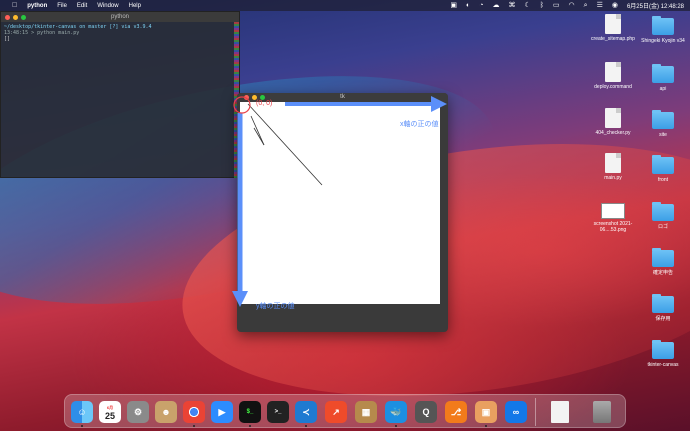 This screenshot has width=690, height=431. Describe the element at coordinates (663, 41) in the screenshot. I see `desktop-label: Shingeki Kyojin v34` at that location.